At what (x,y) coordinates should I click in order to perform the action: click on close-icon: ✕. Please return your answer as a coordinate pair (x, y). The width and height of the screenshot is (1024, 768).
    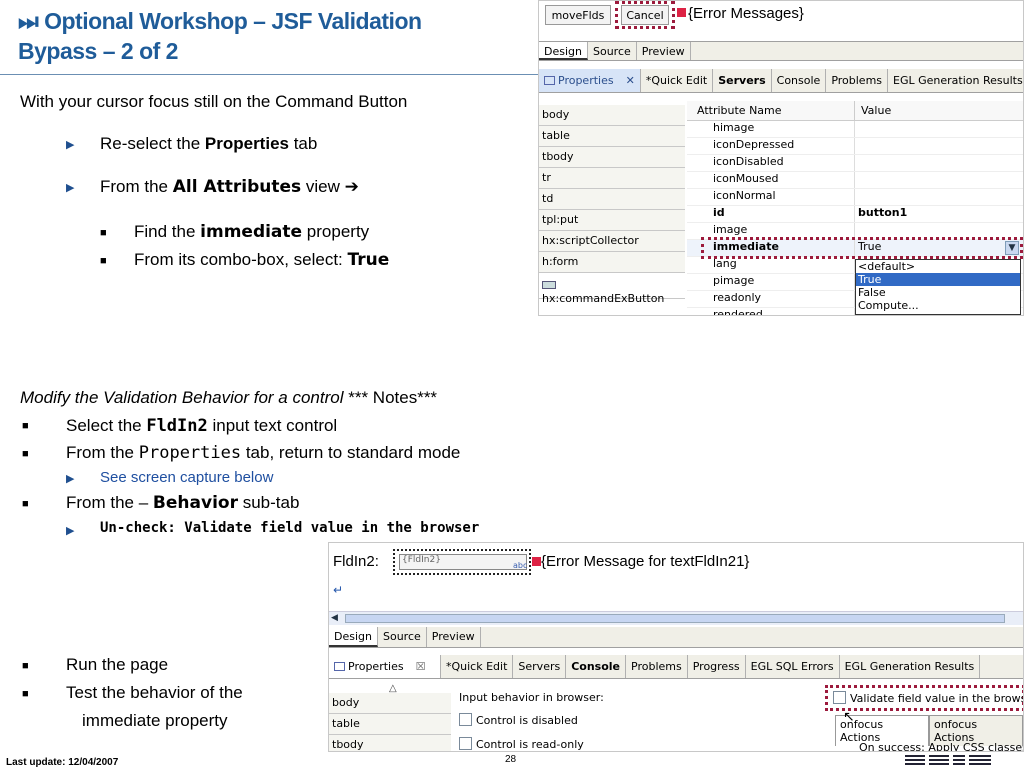
    Looking at the image, I should click on (630, 80).